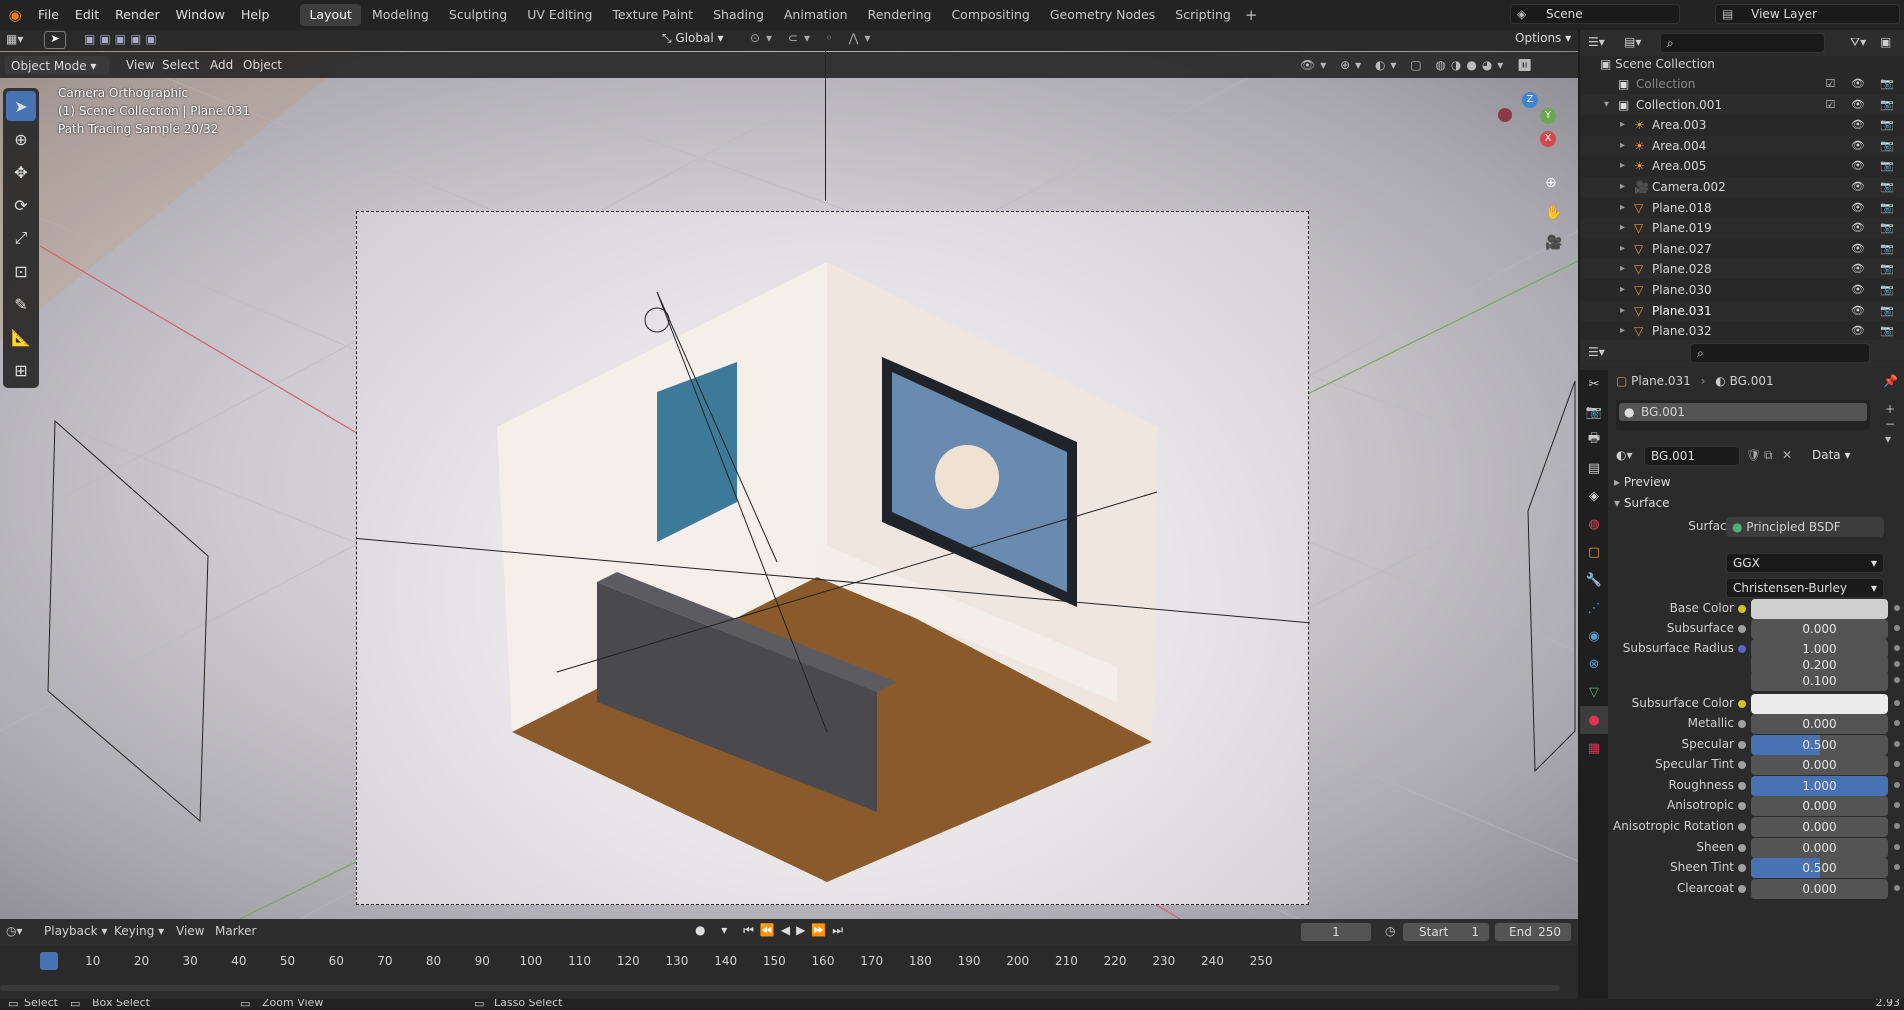 This screenshot has height=1010, width=1904. Describe the element at coordinates (1768, 455) in the screenshot. I see `duplicate-icon: ⧉` at that location.